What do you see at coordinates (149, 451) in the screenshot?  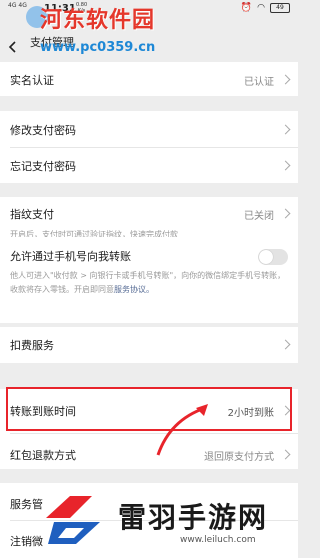 I see `cell-refund-method: 红包退款方式 退回原支付方式` at bounding box center [149, 451].